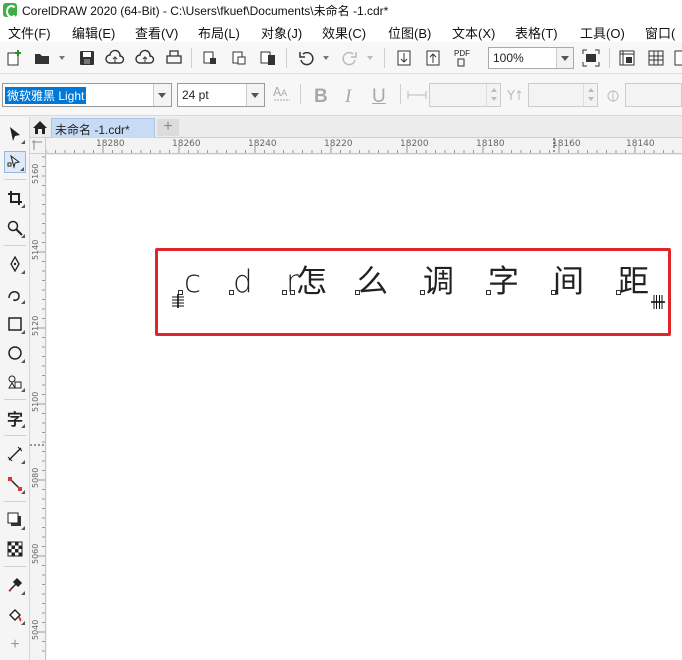 This screenshot has width=682, height=660. Describe the element at coordinates (344, 32) in the screenshot. I see `menu-effects: 效果(C)` at that location.